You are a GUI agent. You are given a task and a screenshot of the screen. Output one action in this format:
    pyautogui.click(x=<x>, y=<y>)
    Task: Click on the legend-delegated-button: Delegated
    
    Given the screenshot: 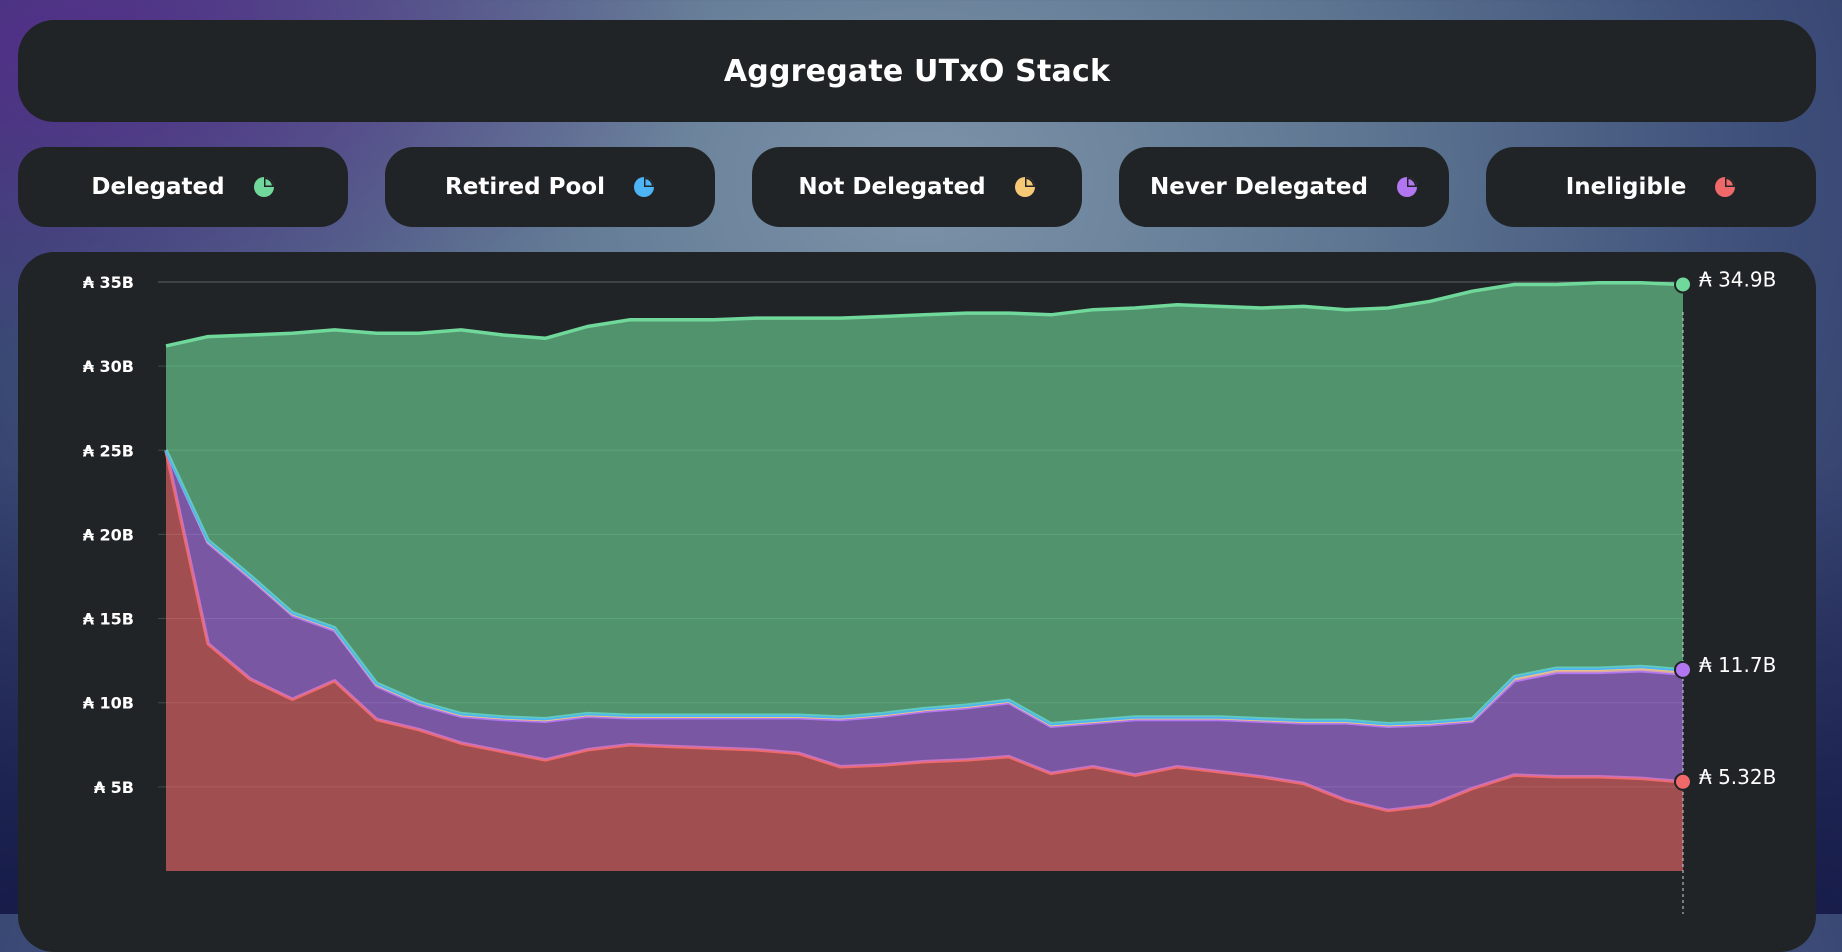 What is the action you would take?
    pyautogui.click(x=183, y=187)
    